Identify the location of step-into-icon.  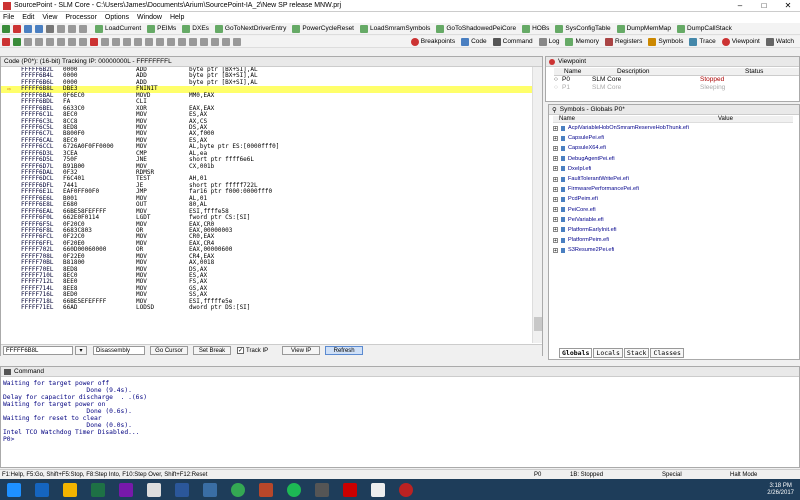
(28, 28).